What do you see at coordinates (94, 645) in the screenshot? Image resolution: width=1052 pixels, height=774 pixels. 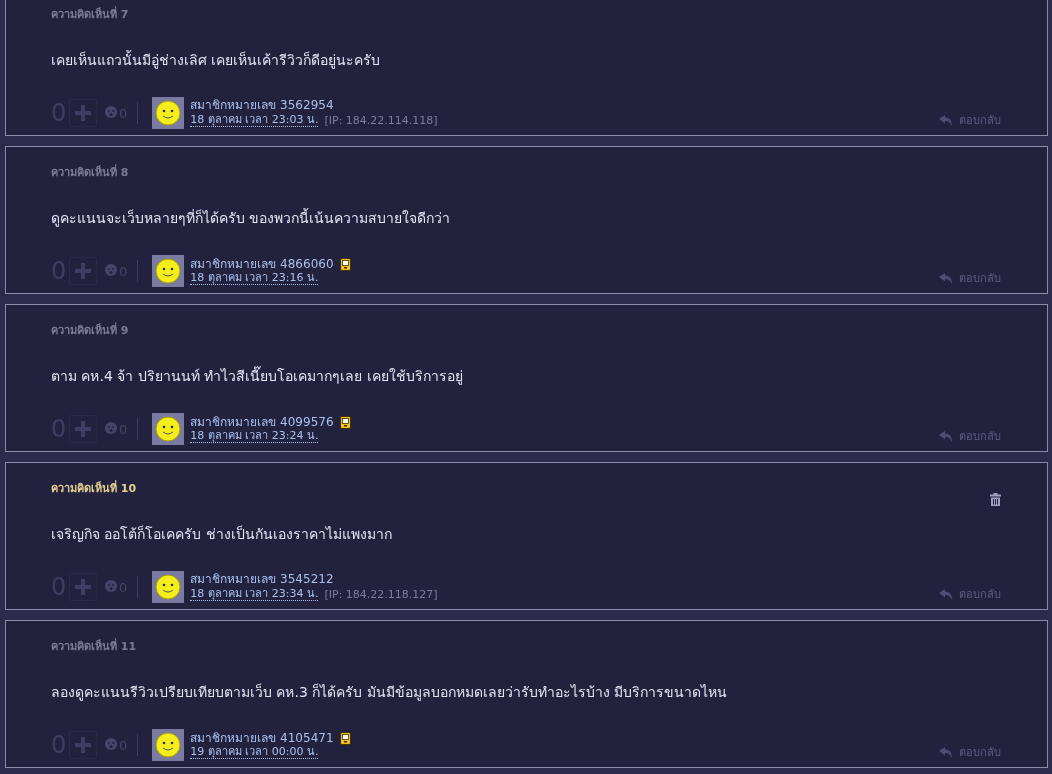 I see `comment-label: ความคิดเห็นที่ 11` at bounding box center [94, 645].